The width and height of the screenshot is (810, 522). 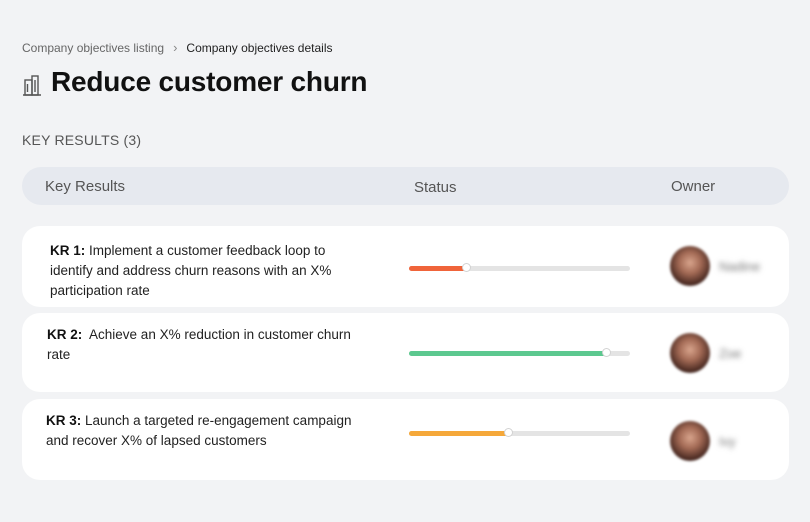 I want to click on owner-cell: Ivy, so click(x=703, y=441).